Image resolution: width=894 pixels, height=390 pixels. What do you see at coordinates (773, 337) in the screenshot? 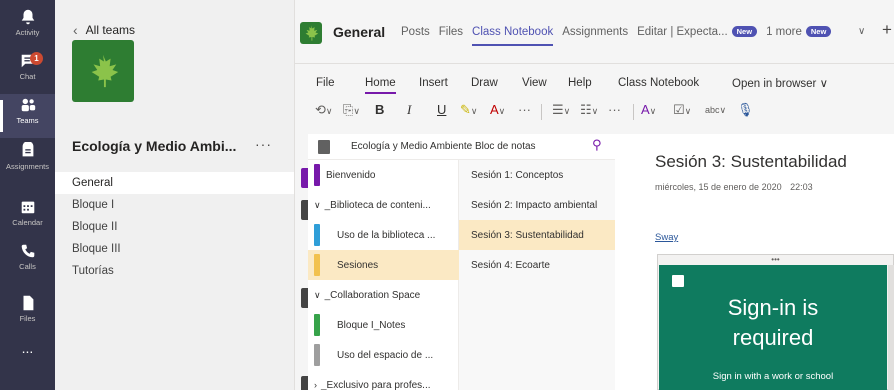
I see `signin-title-line2: required` at bounding box center [773, 337].